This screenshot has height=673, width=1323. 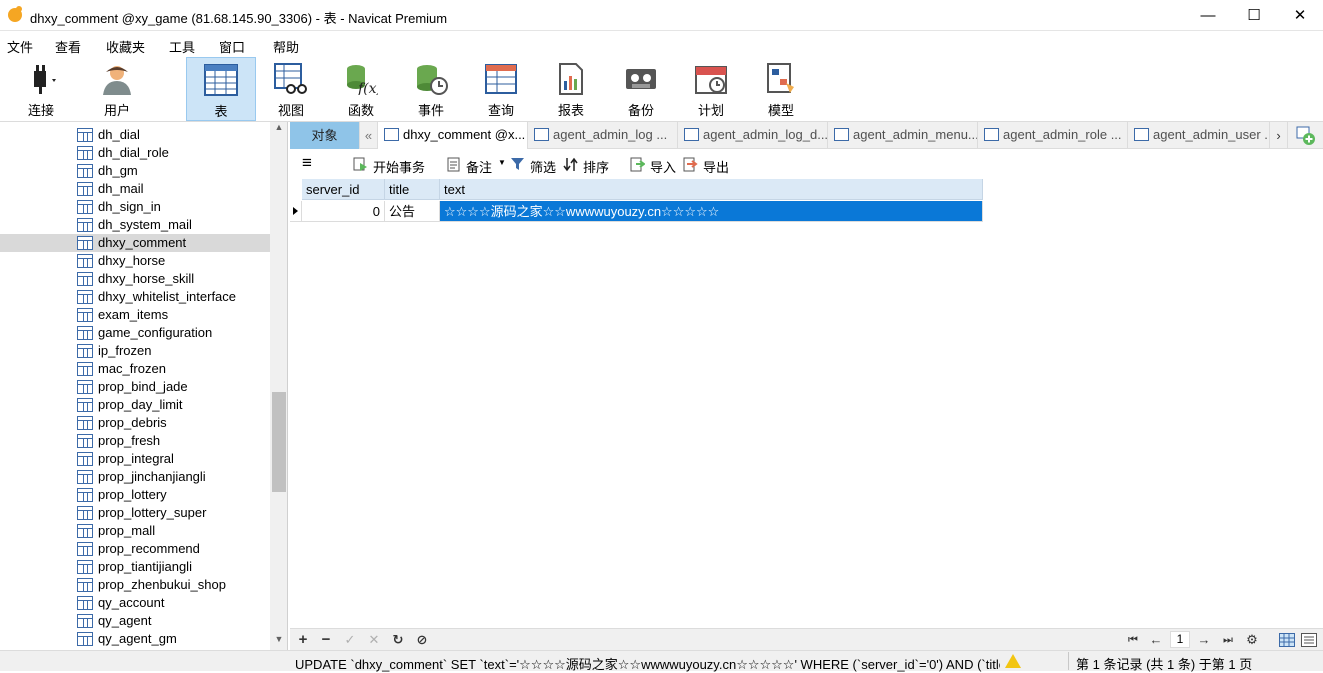 I want to click on schedule-button: 计划, so click(x=711, y=89).